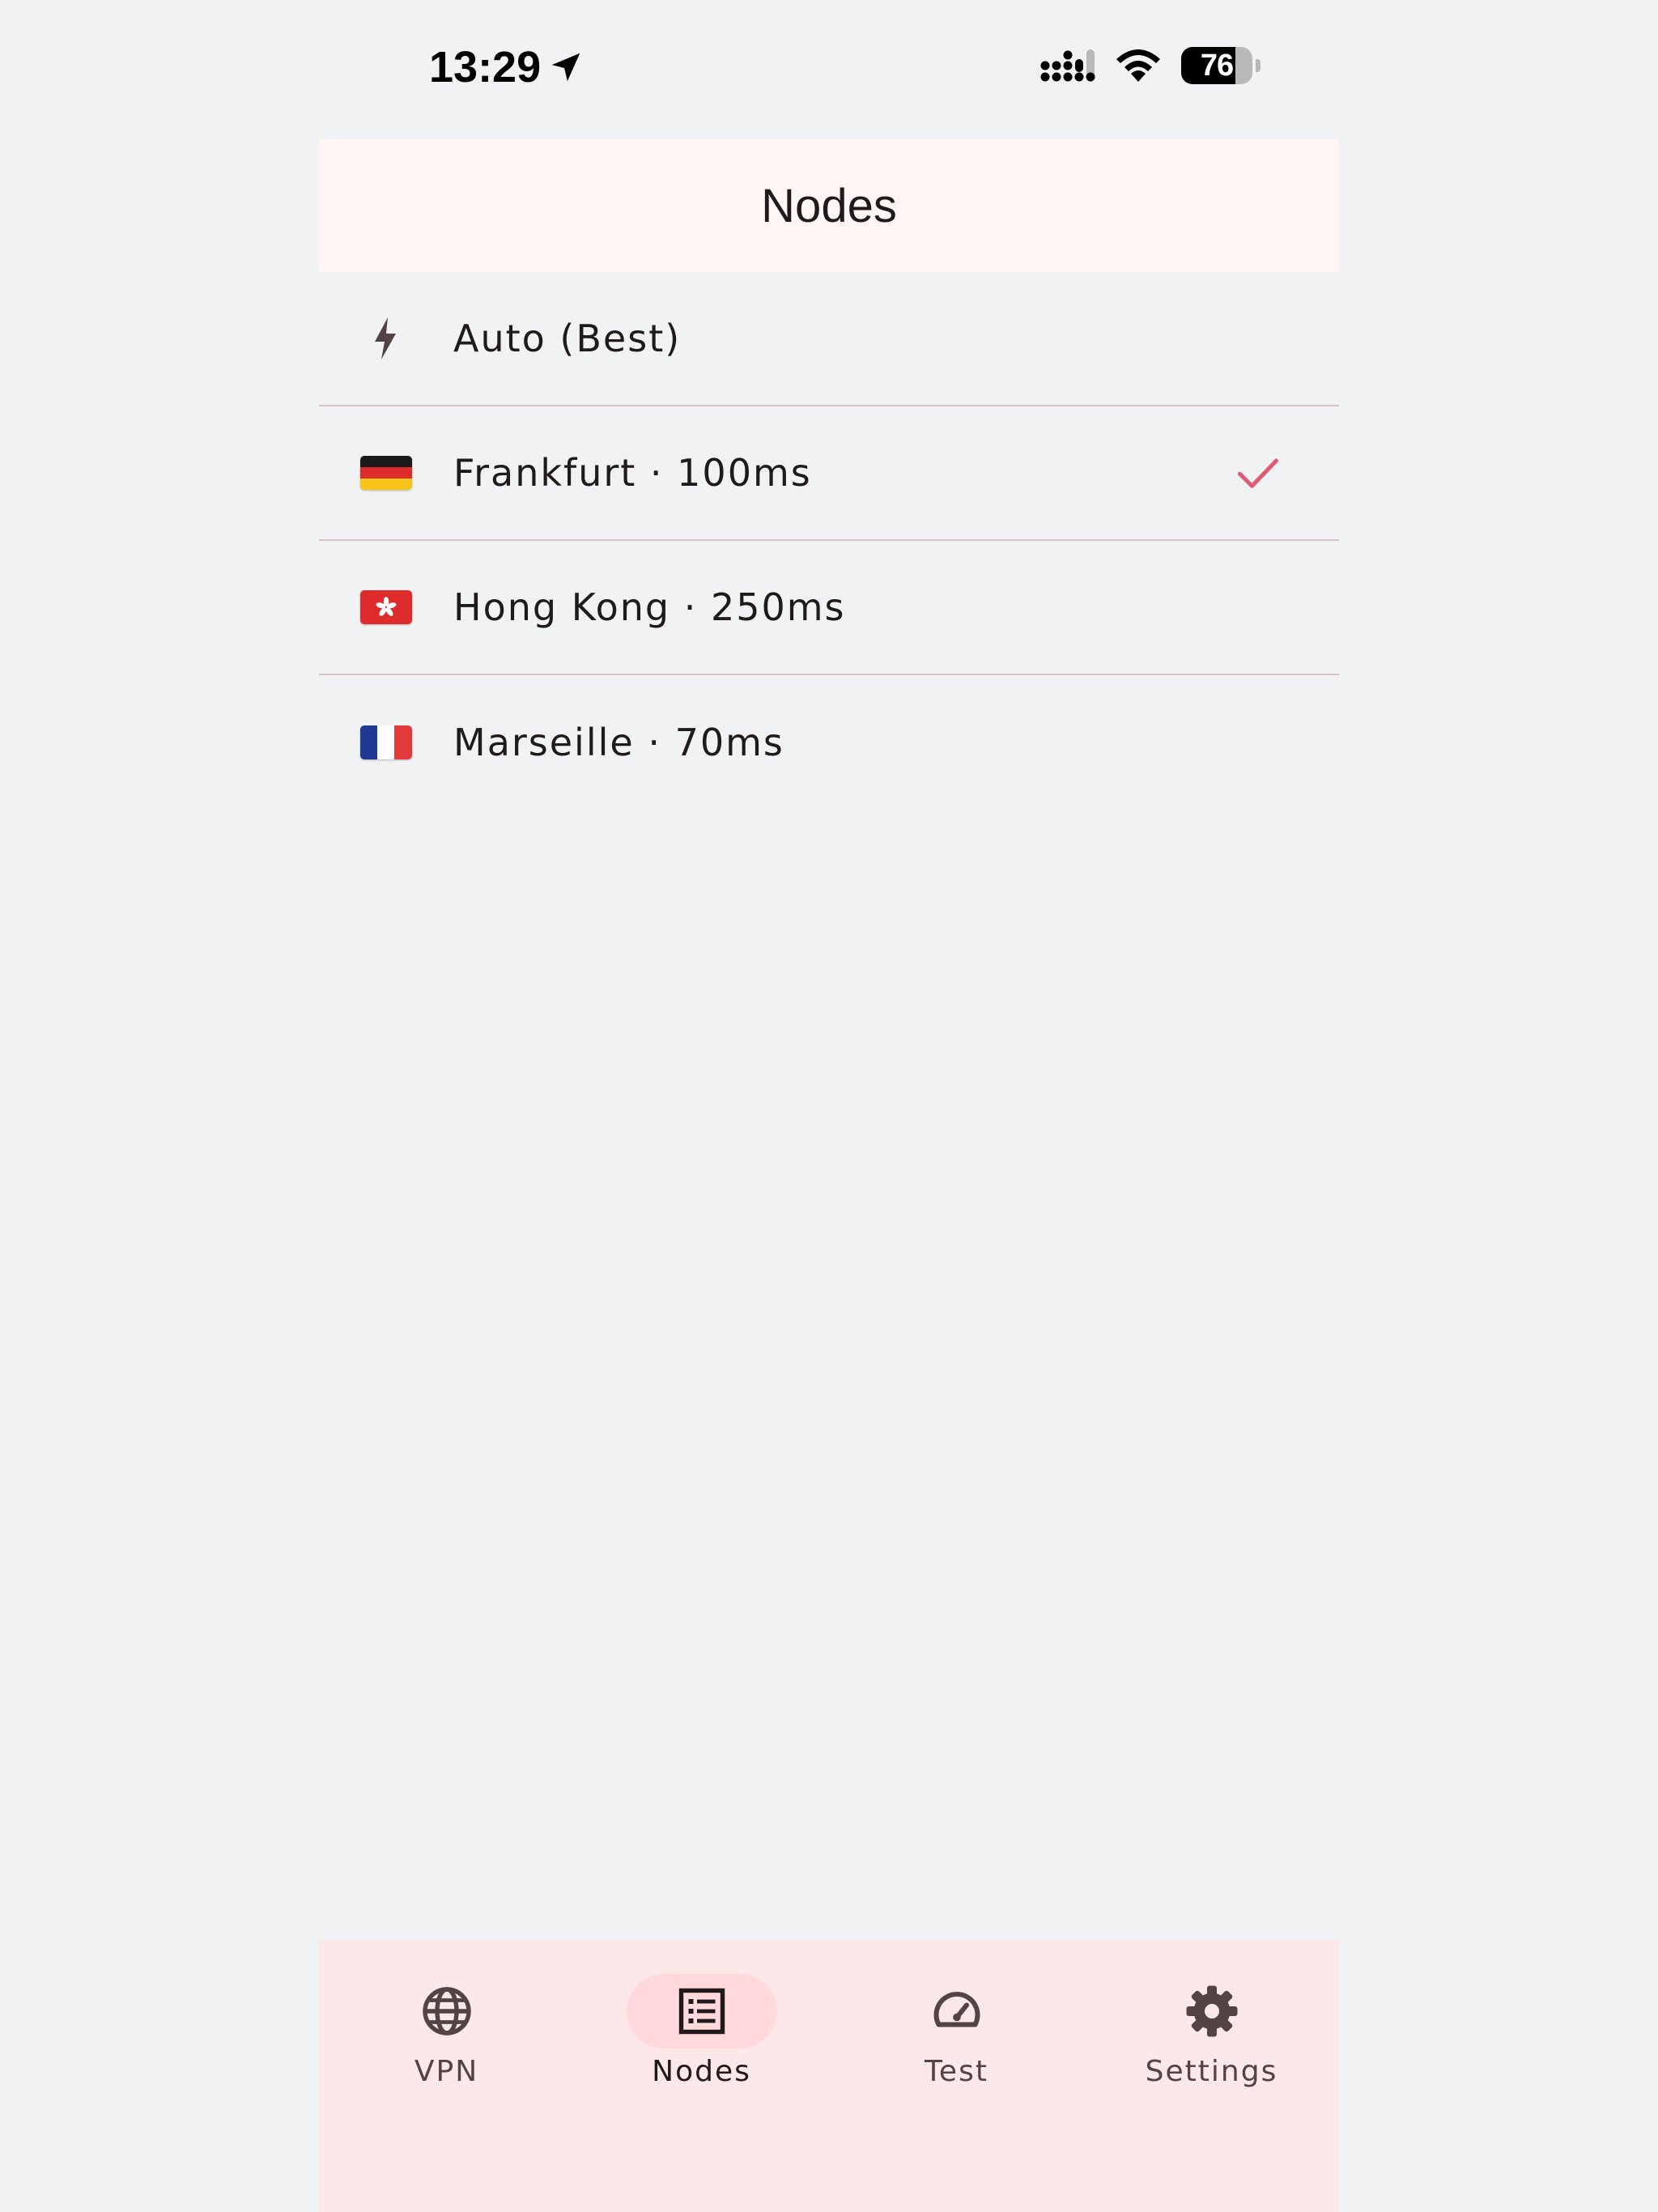 The image size is (1658, 2212). What do you see at coordinates (1258, 473) in the screenshot?
I see `check-icon` at bounding box center [1258, 473].